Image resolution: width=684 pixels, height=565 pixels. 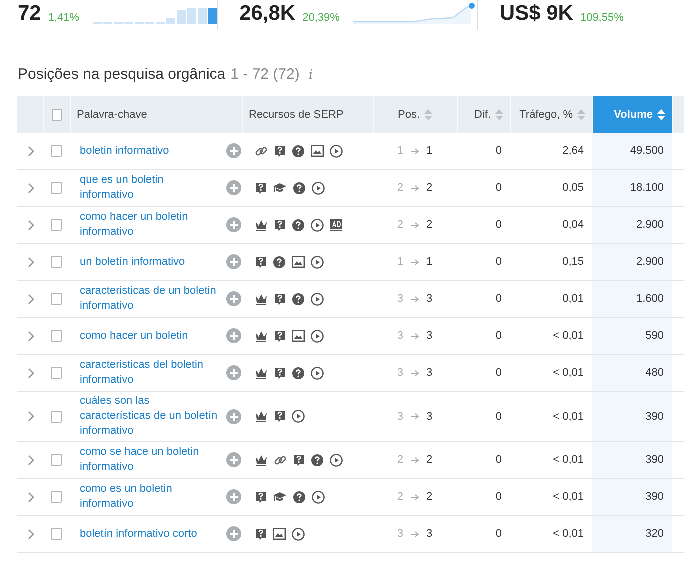 What do you see at coordinates (573, 262) in the screenshot?
I see `traffic-value: 0,15` at bounding box center [573, 262].